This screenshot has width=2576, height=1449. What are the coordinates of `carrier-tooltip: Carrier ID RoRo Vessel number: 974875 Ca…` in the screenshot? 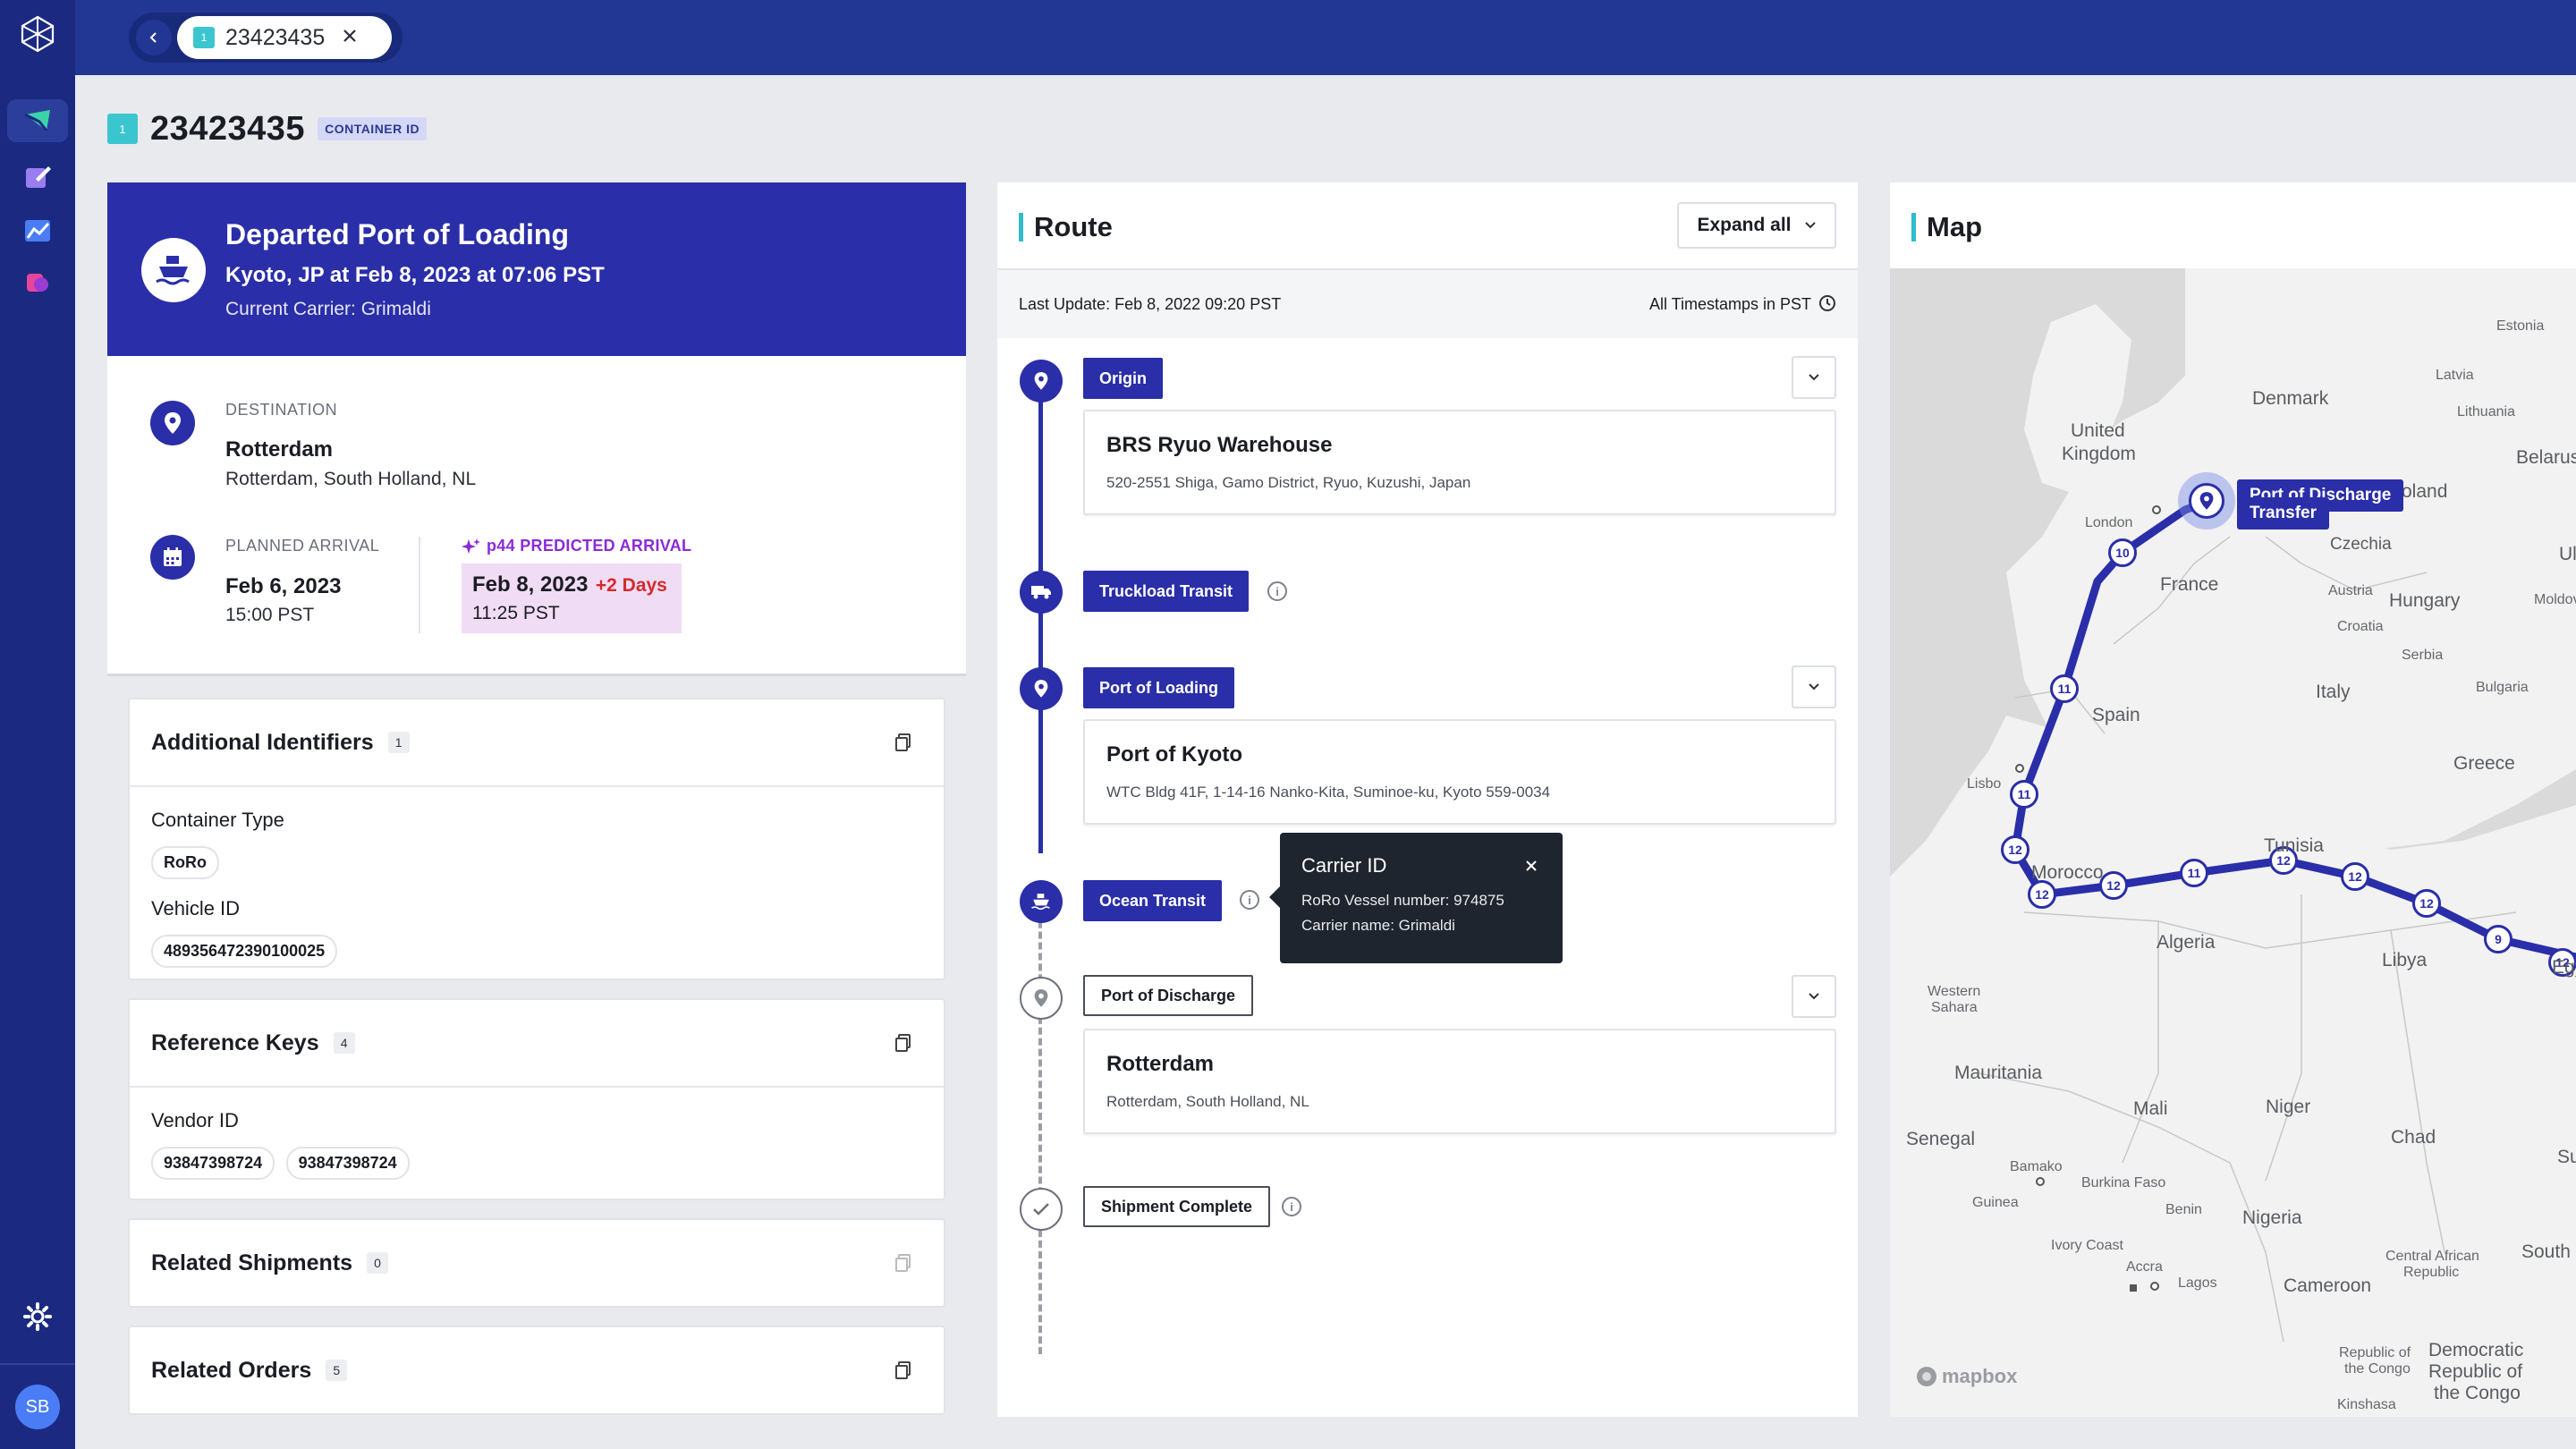 It's located at (1416, 898).